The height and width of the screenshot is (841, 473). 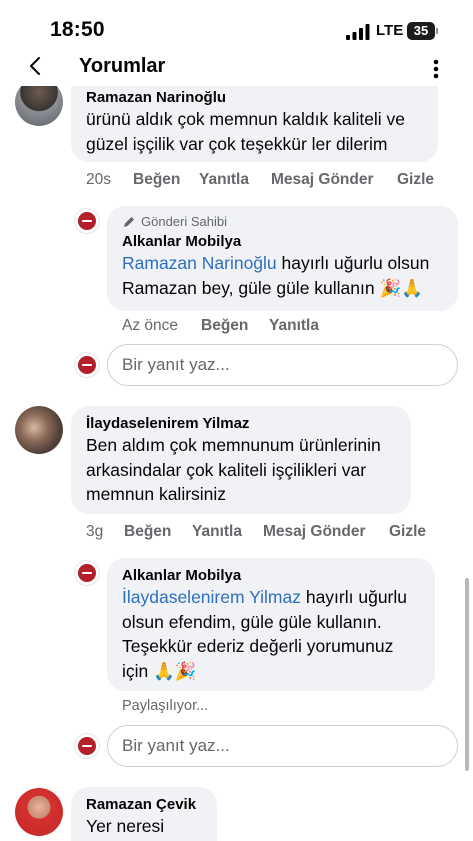 What do you see at coordinates (77, 29) in the screenshot?
I see `status-time: 18:50` at bounding box center [77, 29].